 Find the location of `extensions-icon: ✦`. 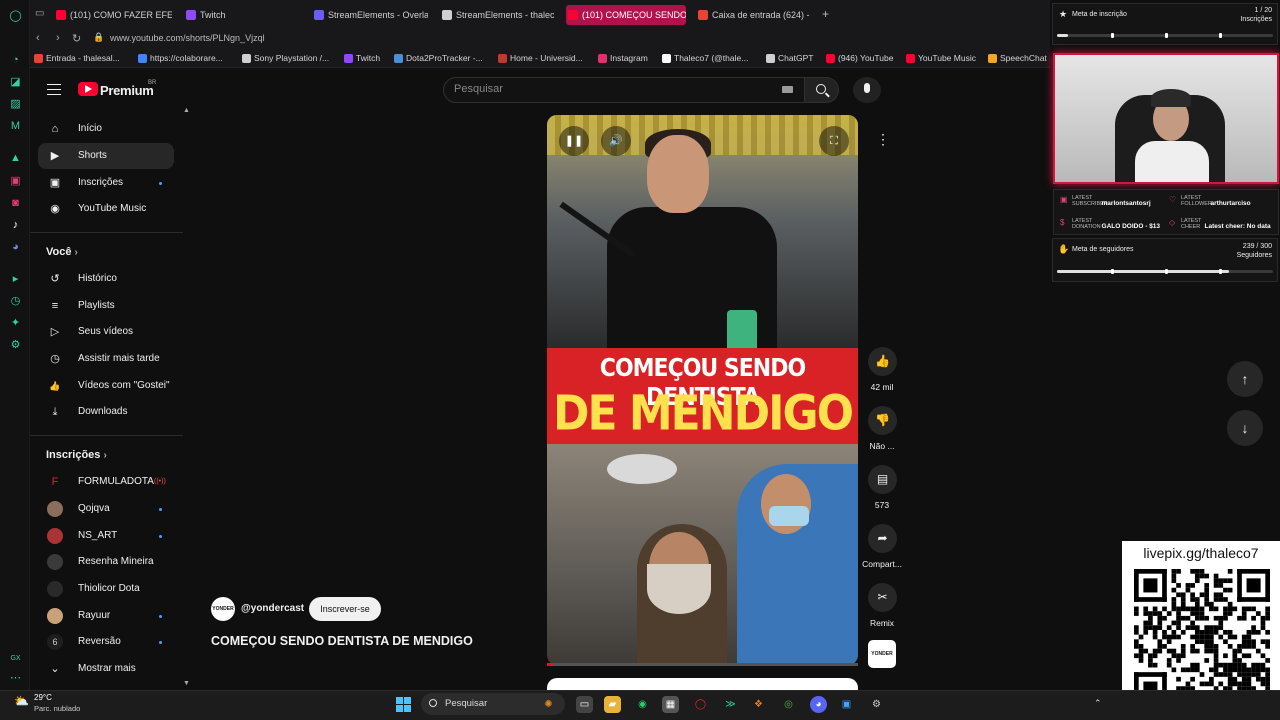

extensions-icon: ✦ is located at coordinates (15, 323).